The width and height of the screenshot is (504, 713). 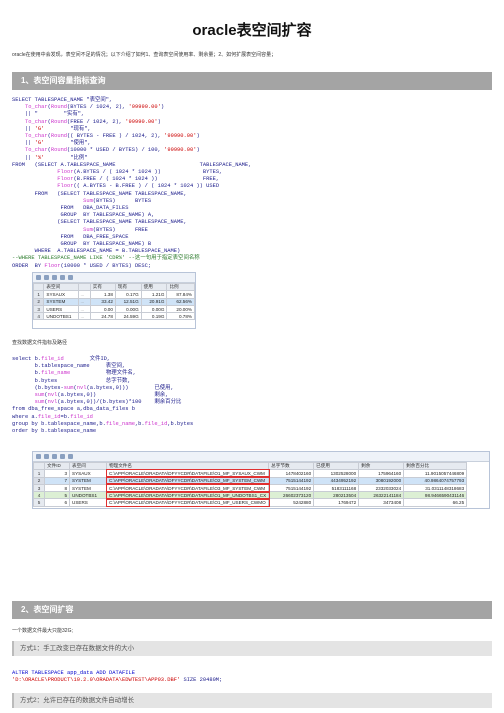 I want to click on table-cell: 1.21G, so click(x=154, y=294).